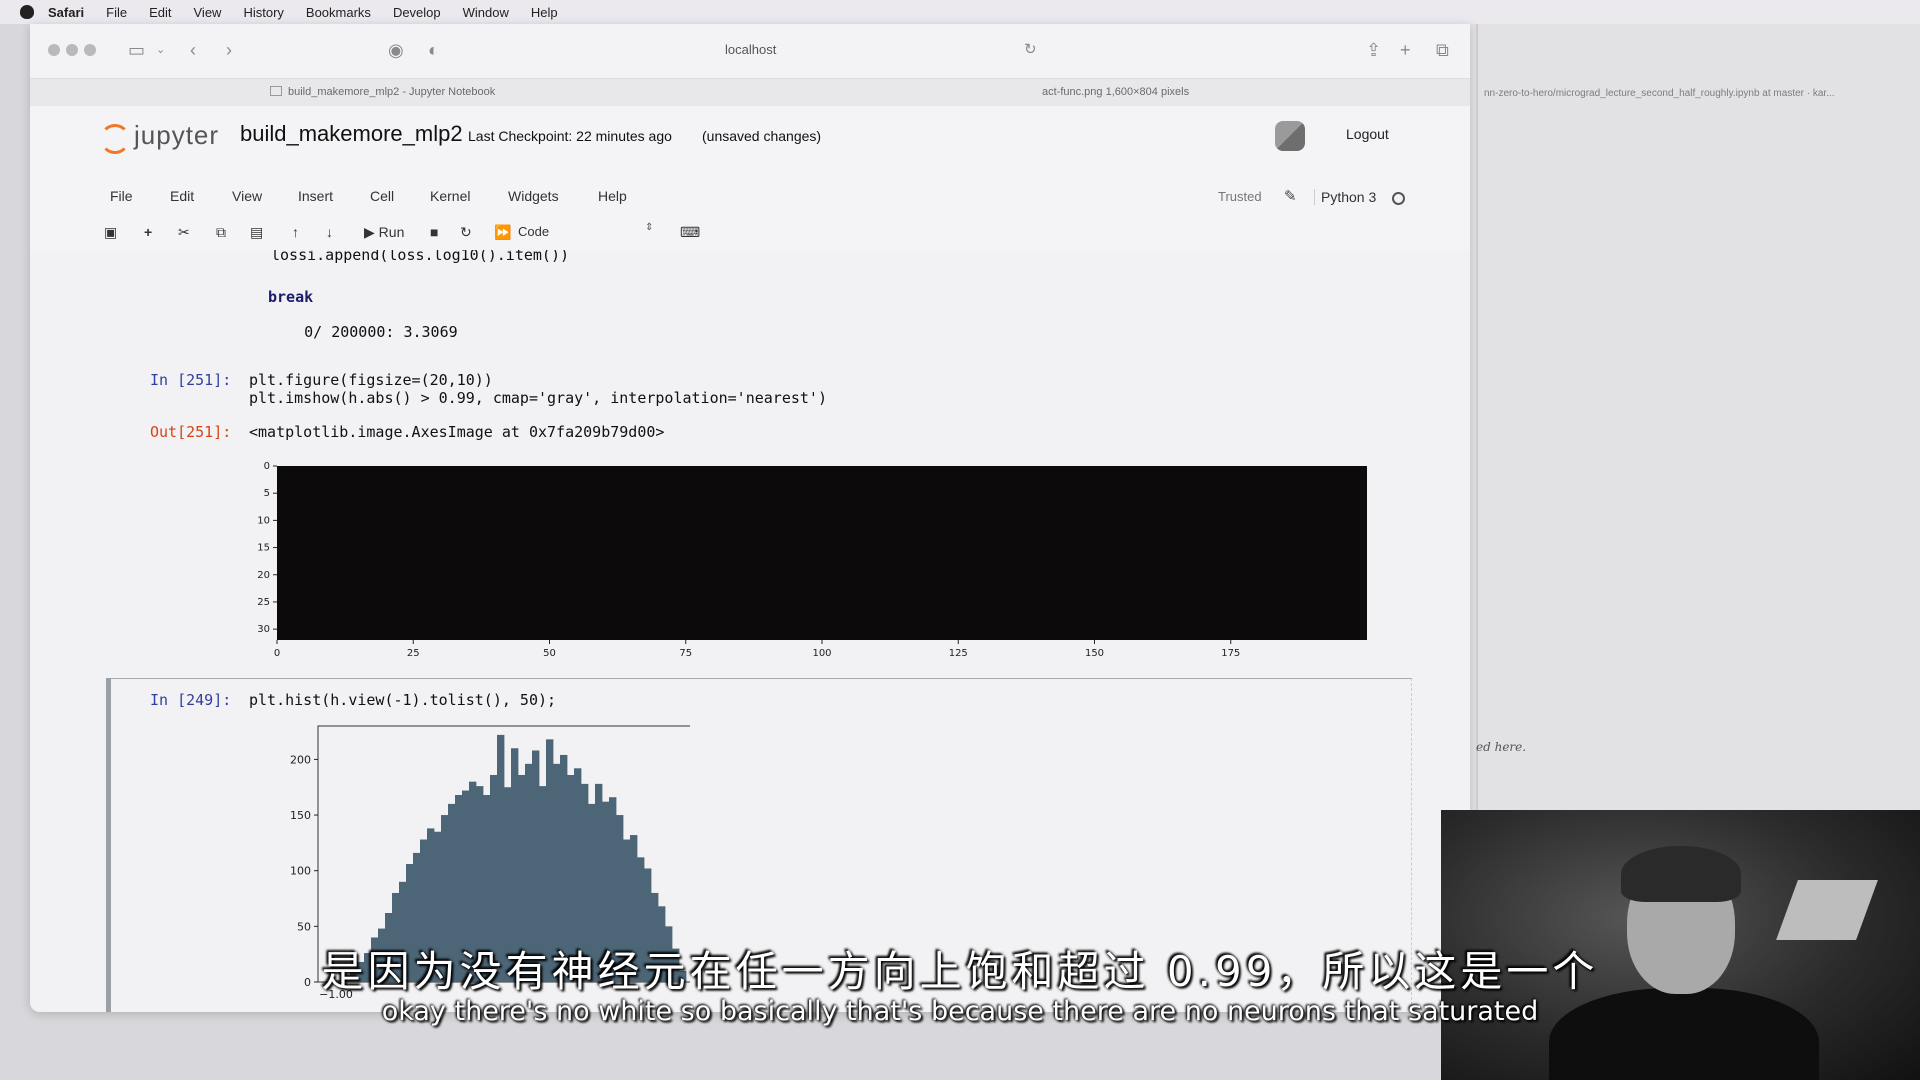 The height and width of the screenshot is (1080, 1920). Describe the element at coordinates (208, 12) in the screenshot. I see `menu-view: View` at that location.